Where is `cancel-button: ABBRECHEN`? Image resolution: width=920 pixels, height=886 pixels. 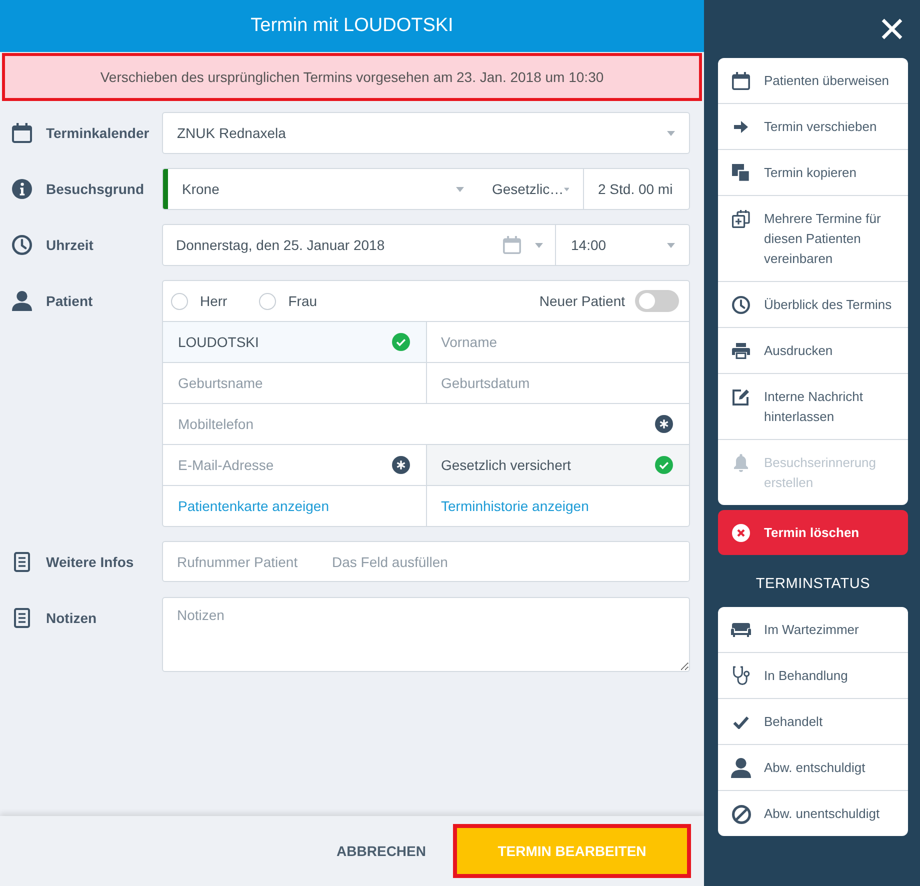
cancel-button: ABBRECHEN is located at coordinates (381, 851).